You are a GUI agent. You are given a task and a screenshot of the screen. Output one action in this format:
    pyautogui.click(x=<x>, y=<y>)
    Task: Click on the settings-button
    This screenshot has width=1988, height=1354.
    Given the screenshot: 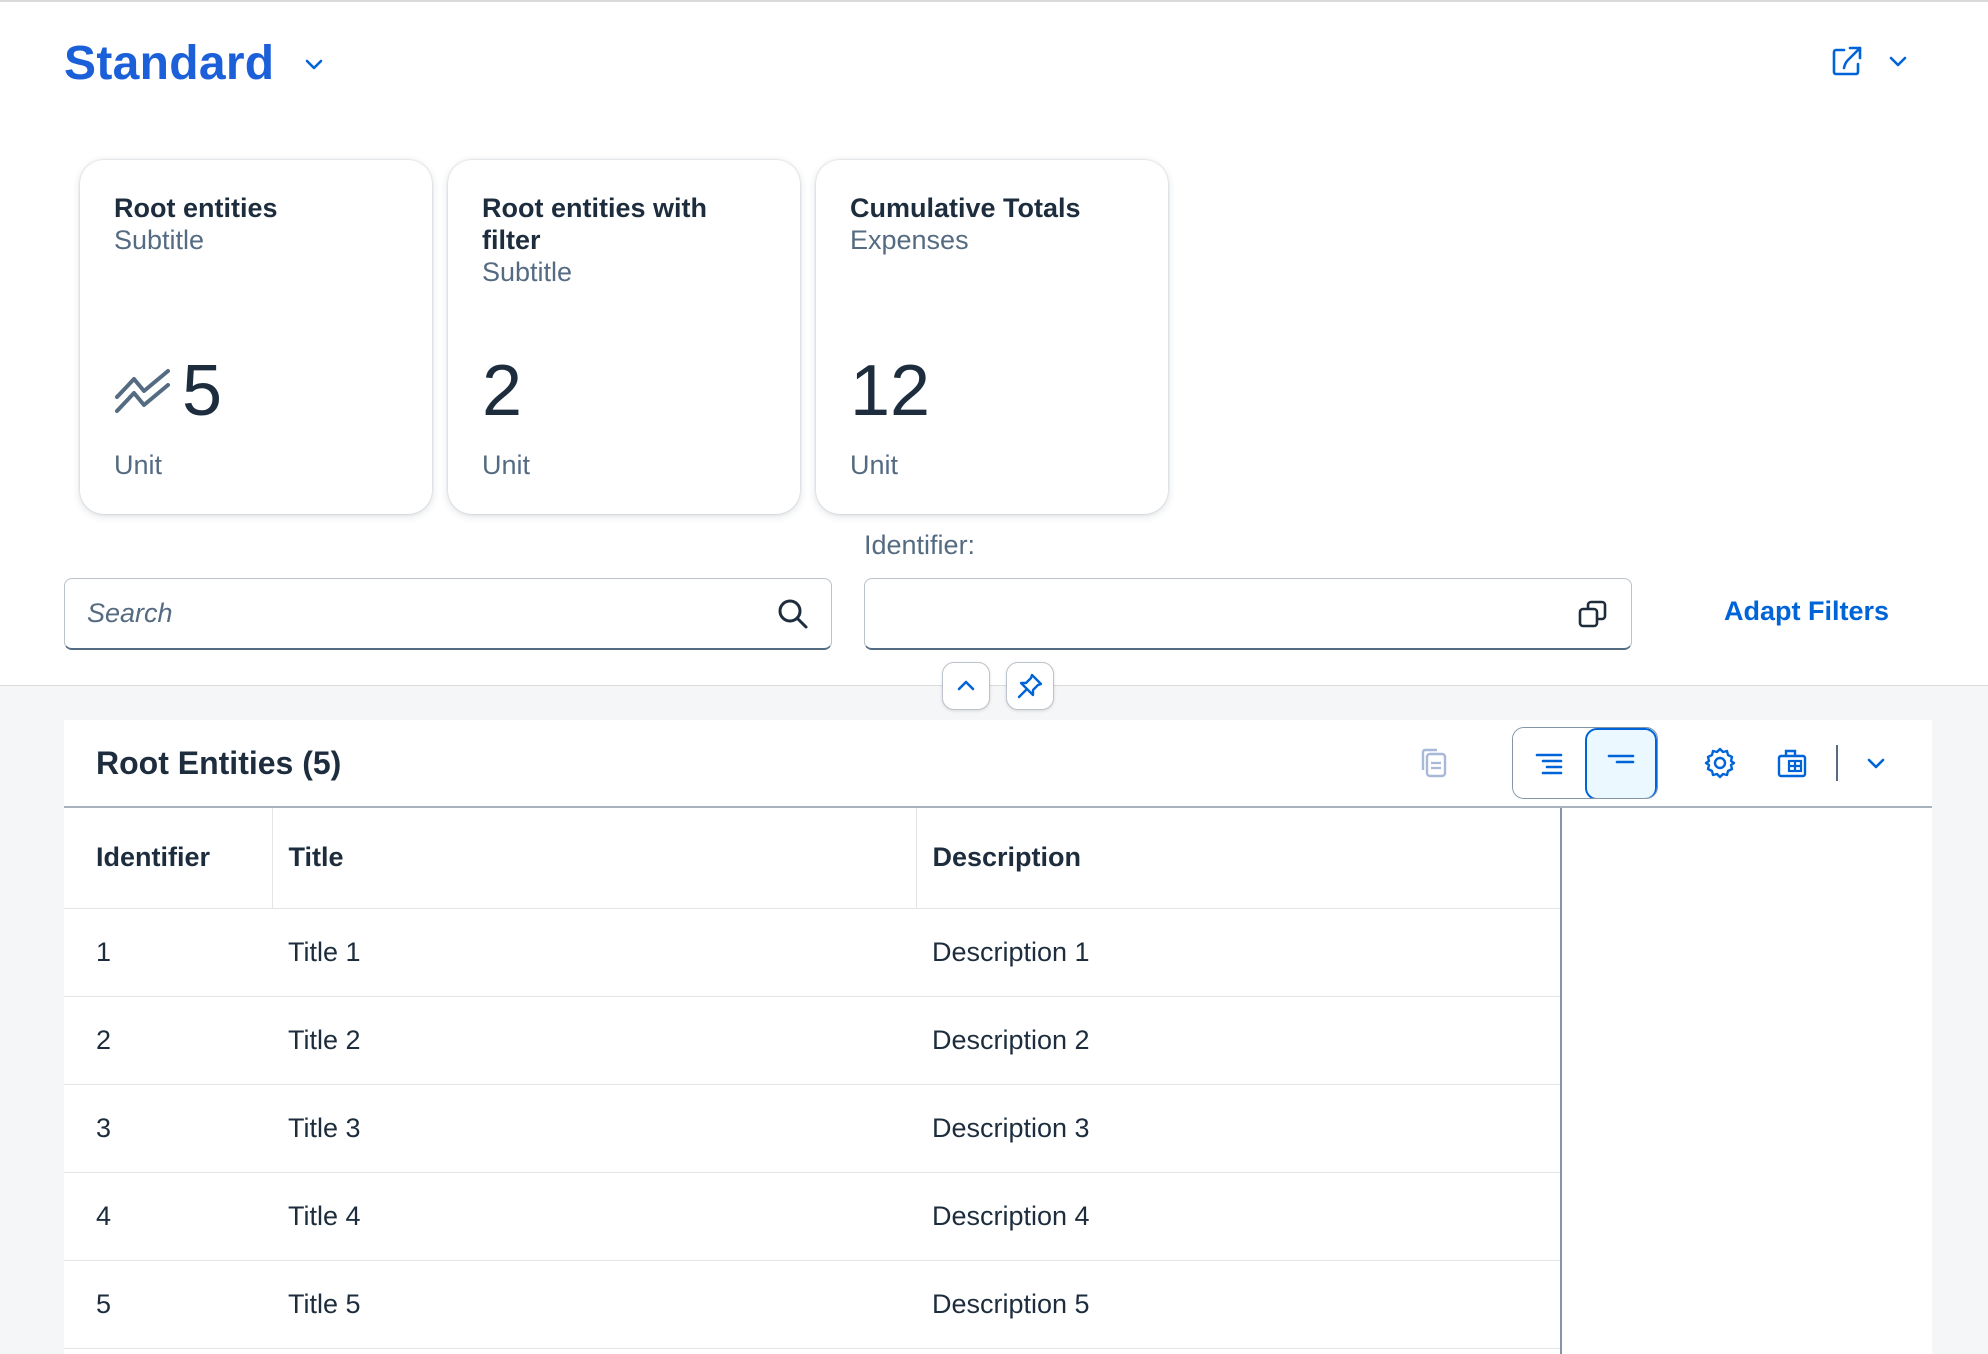 What is the action you would take?
    pyautogui.click(x=1720, y=763)
    